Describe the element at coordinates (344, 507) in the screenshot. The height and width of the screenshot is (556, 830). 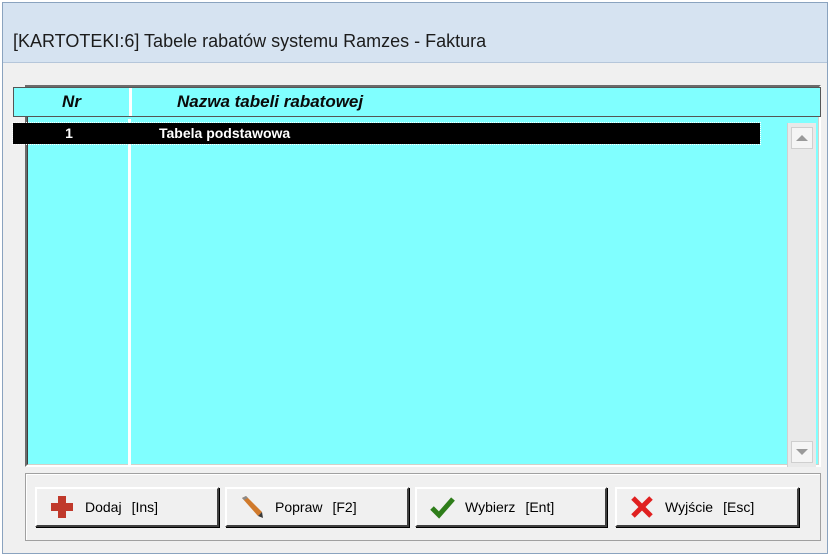
I see `edit-button-shortcut: [F2]` at that location.